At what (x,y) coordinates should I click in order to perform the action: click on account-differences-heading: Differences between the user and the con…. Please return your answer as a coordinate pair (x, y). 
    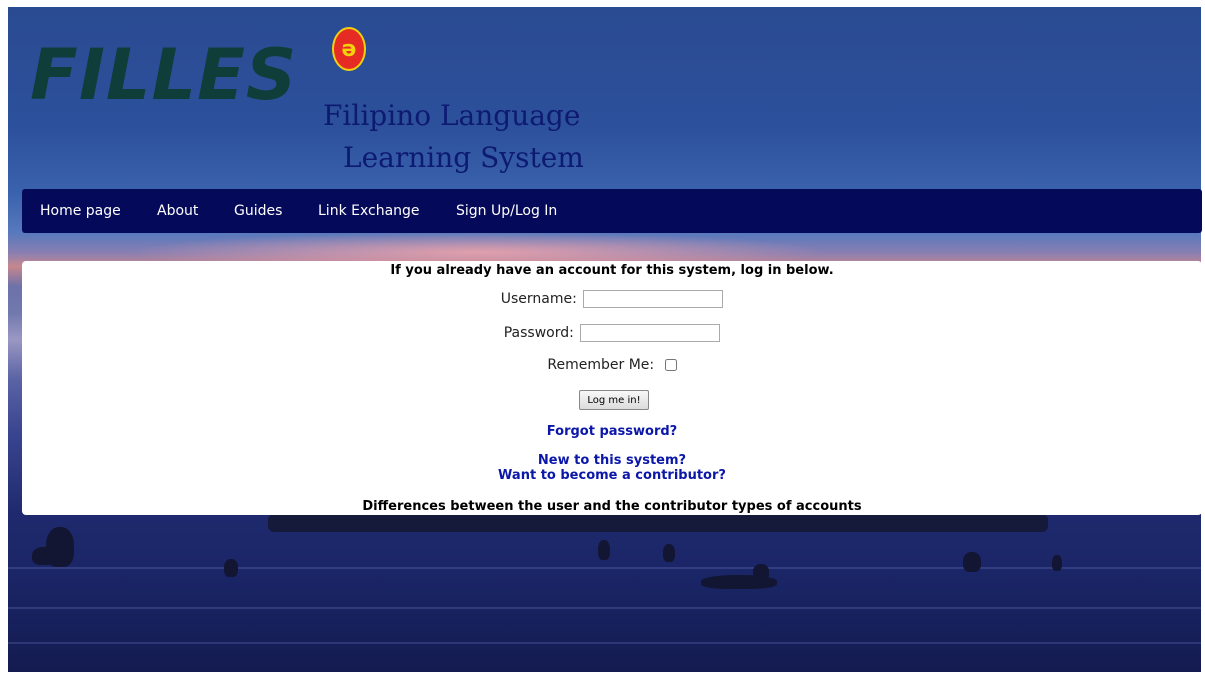
    Looking at the image, I should click on (612, 506).